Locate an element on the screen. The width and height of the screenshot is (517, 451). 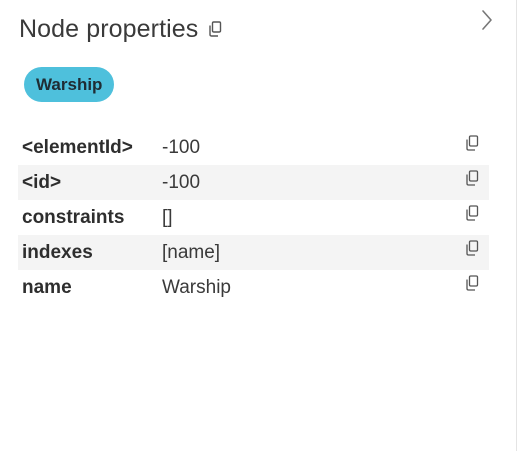
property-value: [name] is located at coordinates (191, 252).